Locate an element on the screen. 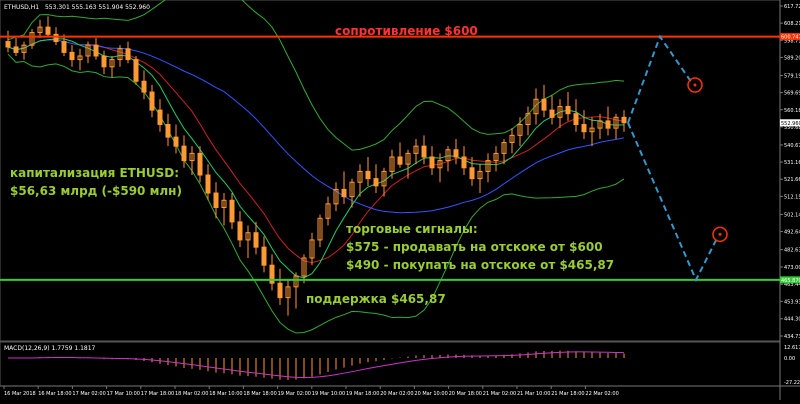 The height and width of the screenshot is (404, 800). price-tick-label: 512.155 is located at coordinates (792, 197).